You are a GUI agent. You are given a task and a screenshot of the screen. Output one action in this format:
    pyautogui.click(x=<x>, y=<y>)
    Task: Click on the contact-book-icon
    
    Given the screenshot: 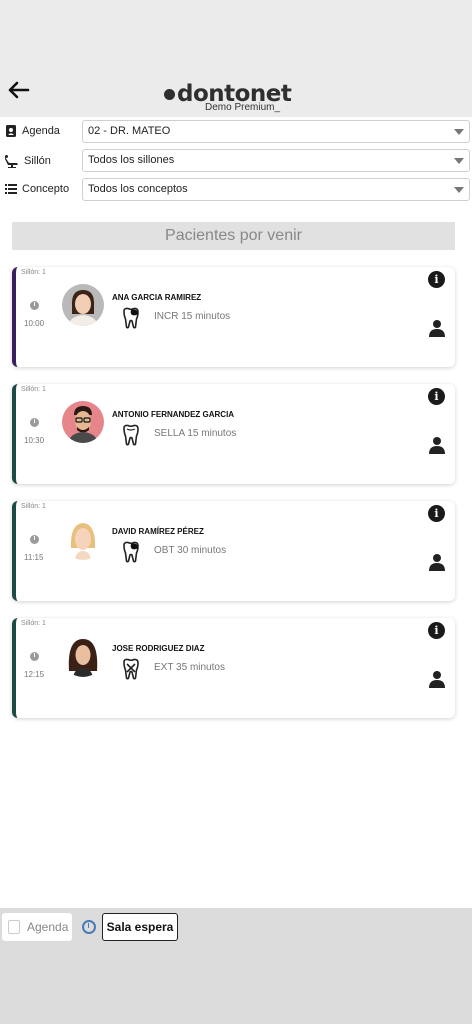 What is the action you would take?
    pyautogui.click(x=11, y=131)
    